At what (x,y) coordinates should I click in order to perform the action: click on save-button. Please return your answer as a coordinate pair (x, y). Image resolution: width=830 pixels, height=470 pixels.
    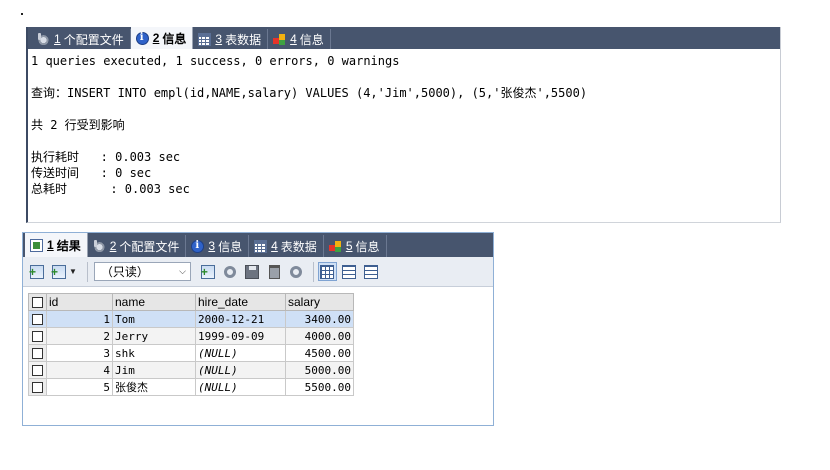
    Looking at the image, I should click on (252, 271).